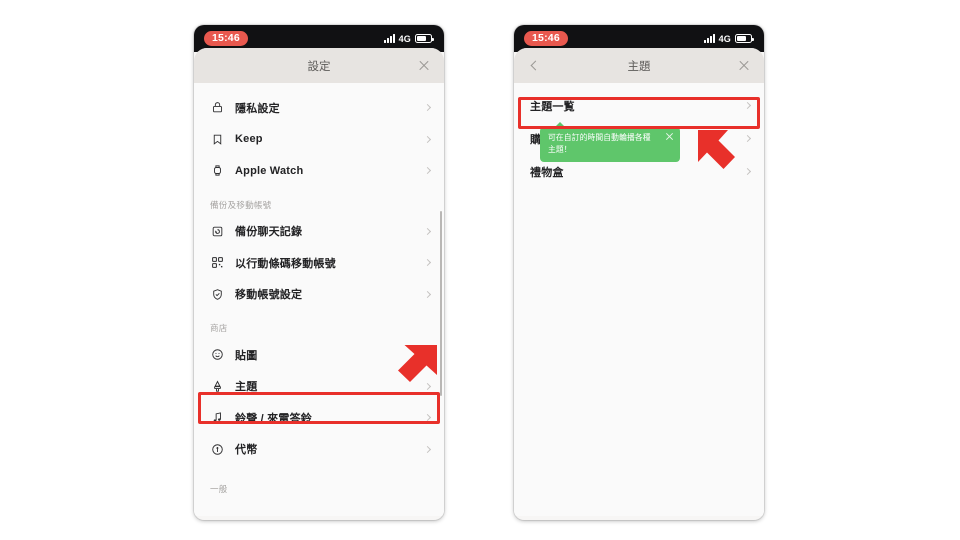  I want to click on tooltip-auto-rotate-theme: 可在自訂的時間自動輪播各種主題！, so click(610, 142).